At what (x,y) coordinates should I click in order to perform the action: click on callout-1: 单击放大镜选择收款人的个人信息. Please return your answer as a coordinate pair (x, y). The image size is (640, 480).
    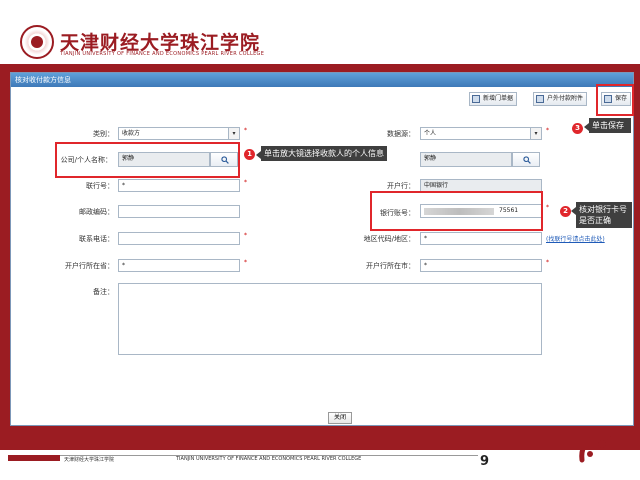
    Looking at the image, I should click on (321, 153).